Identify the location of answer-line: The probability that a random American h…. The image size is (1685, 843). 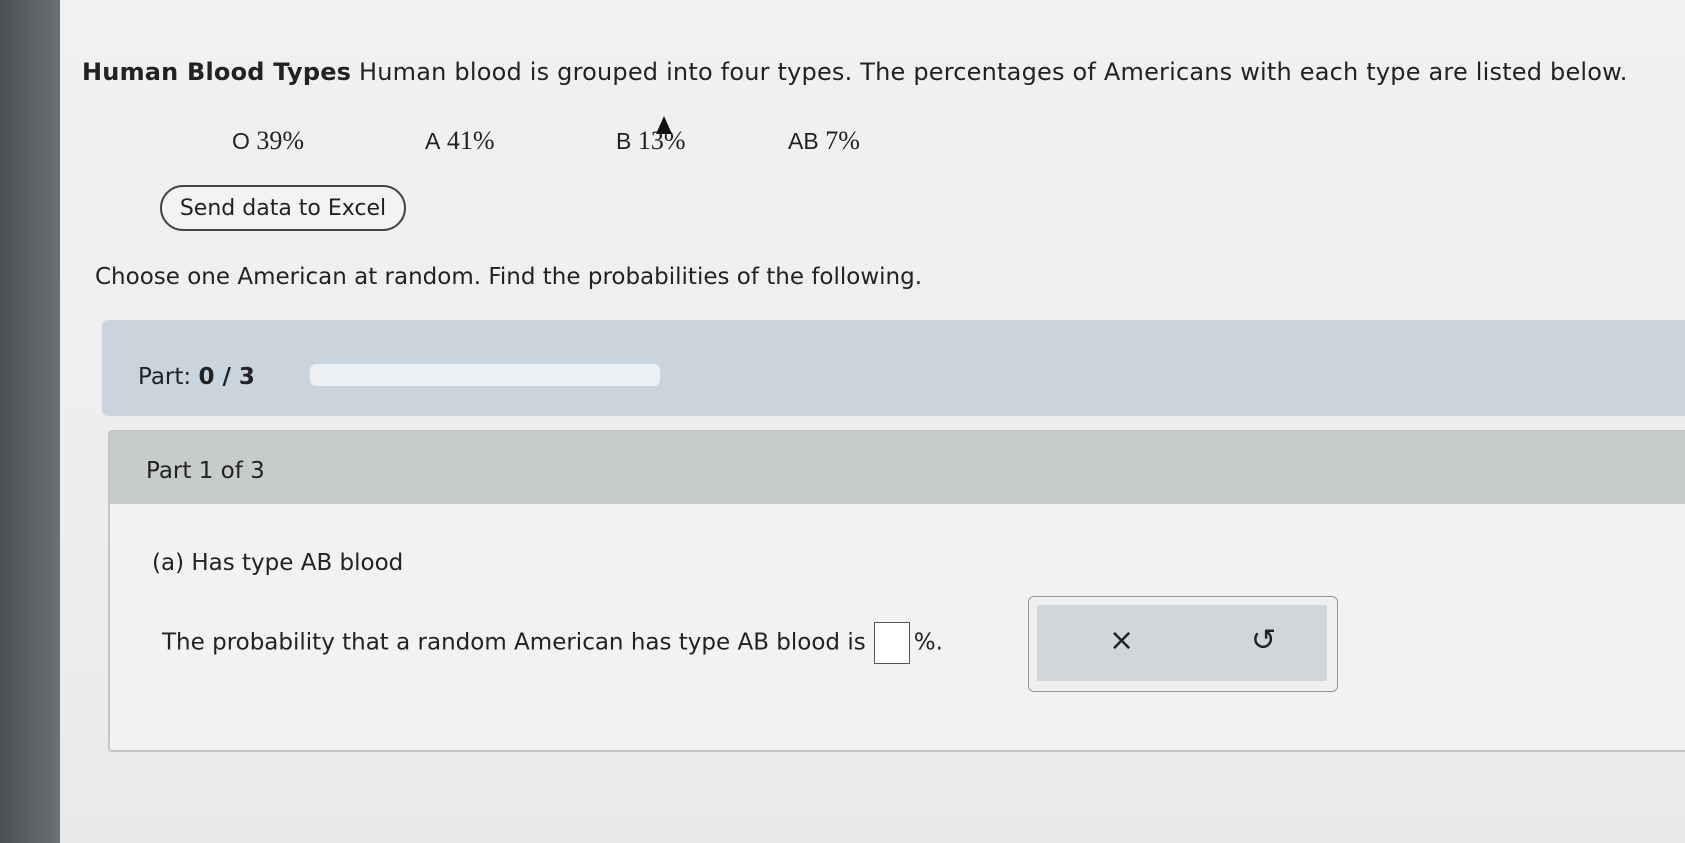
(552, 643).